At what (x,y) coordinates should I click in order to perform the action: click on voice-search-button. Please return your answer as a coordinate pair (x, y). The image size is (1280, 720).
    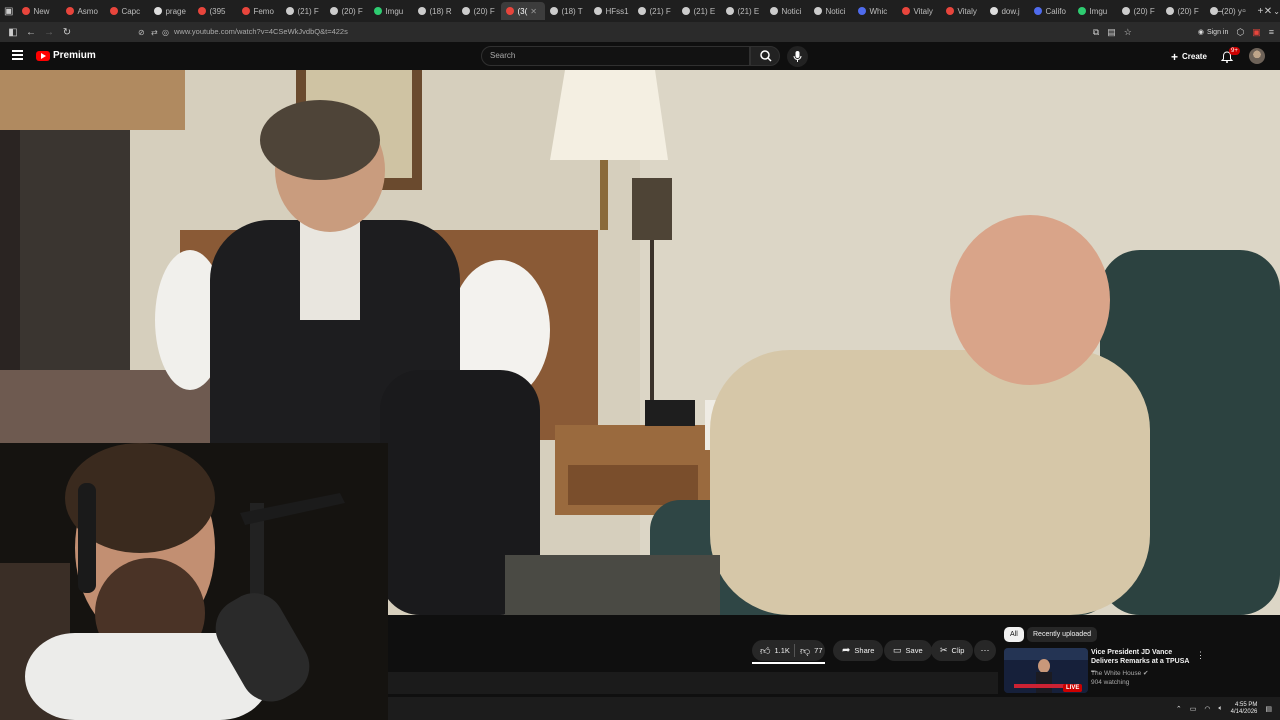
    Looking at the image, I should click on (797, 56).